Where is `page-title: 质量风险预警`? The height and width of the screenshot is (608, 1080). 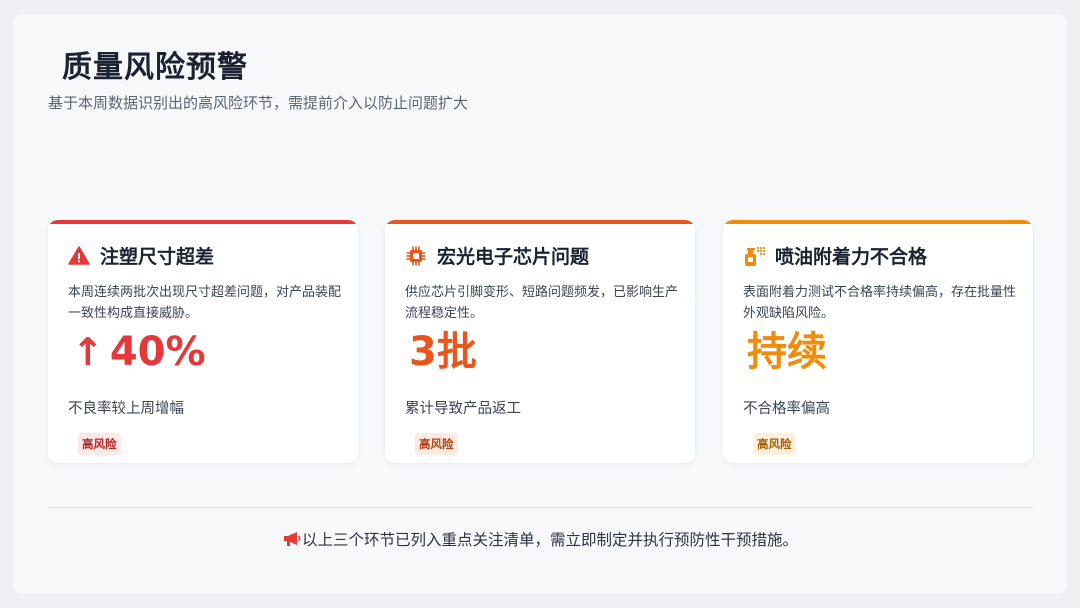 page-title: 质量风险预警 is located at coordinates (155, 67).